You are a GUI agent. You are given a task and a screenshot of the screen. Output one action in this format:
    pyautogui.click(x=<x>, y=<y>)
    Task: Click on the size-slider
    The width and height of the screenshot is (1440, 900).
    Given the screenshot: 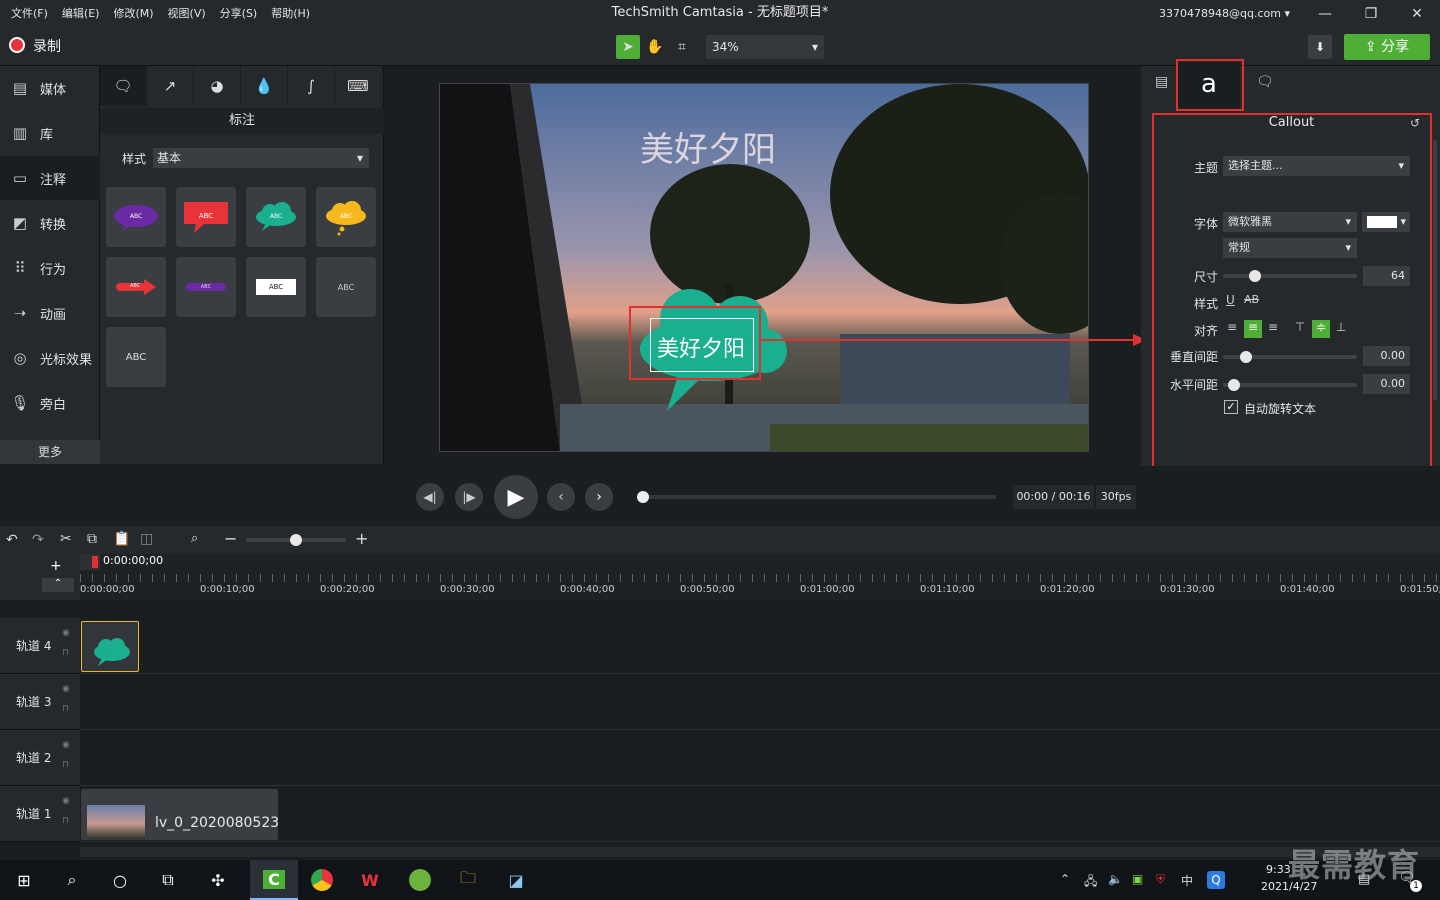 What is the action you would take?
    pyautogui.click(x=1290, y=276)
    